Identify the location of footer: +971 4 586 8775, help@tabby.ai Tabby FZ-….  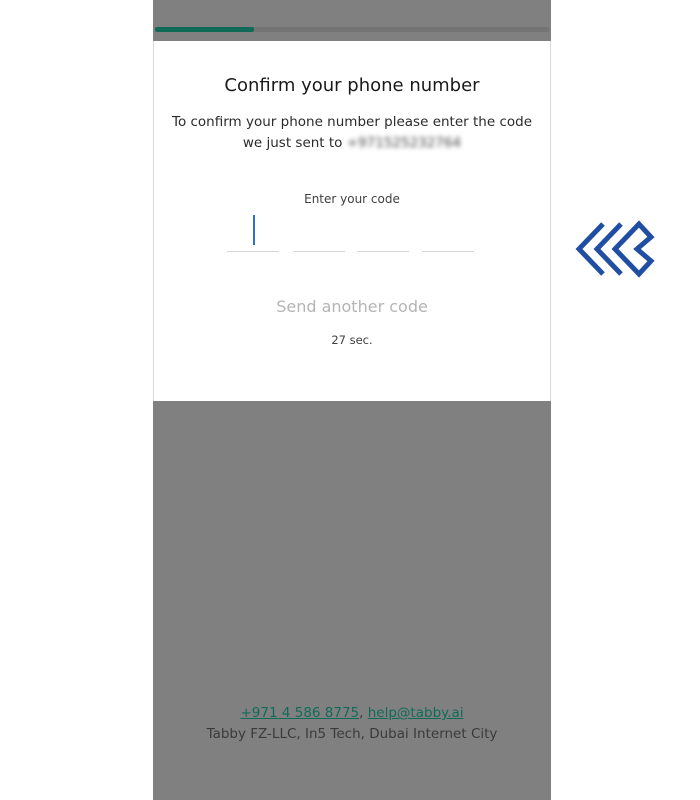
(352, 724).